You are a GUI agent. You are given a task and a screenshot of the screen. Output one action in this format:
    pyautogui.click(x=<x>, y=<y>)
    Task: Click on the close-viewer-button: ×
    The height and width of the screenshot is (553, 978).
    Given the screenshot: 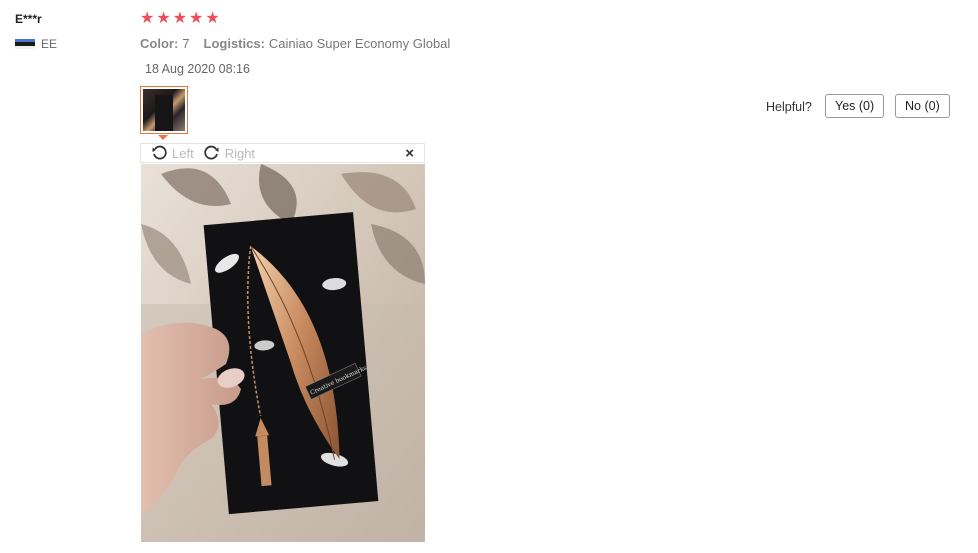 What is the action you would take?
    pyautogui.click(x=409, y=154)
    